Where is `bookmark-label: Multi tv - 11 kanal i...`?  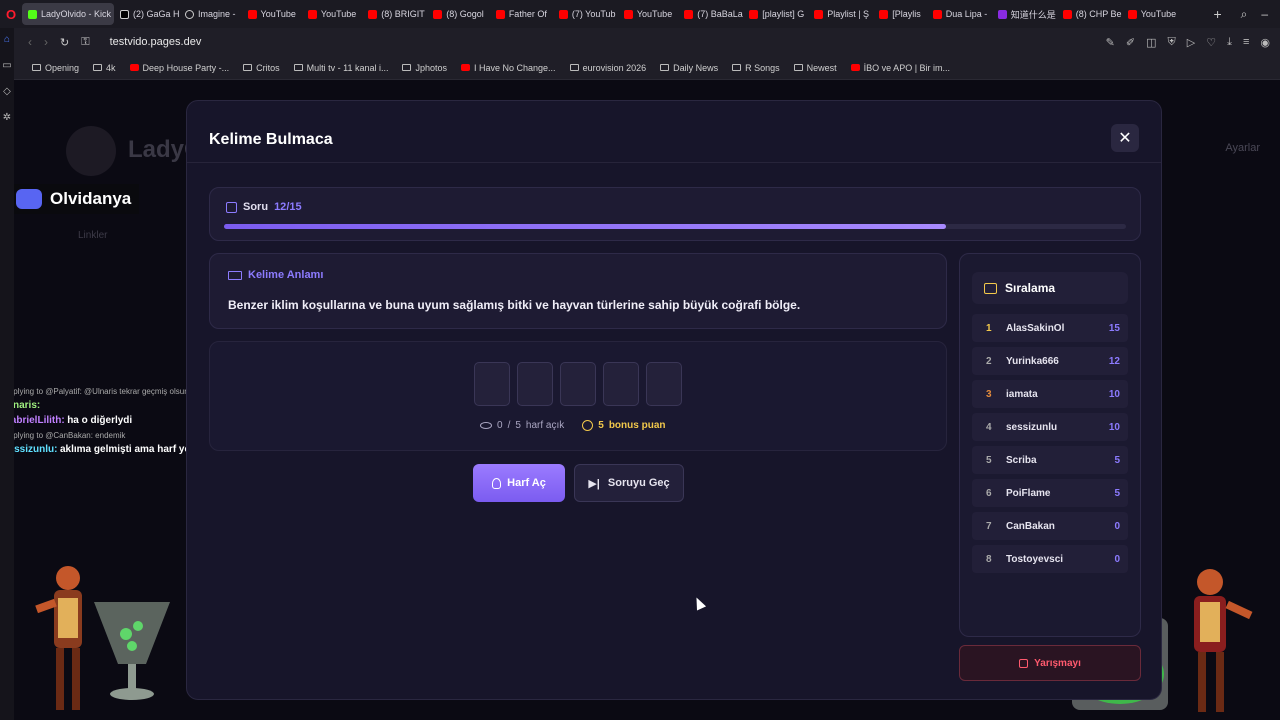
bookmark-label: Multi tv - 11 kanal i... is located at coordinates (347, 67).